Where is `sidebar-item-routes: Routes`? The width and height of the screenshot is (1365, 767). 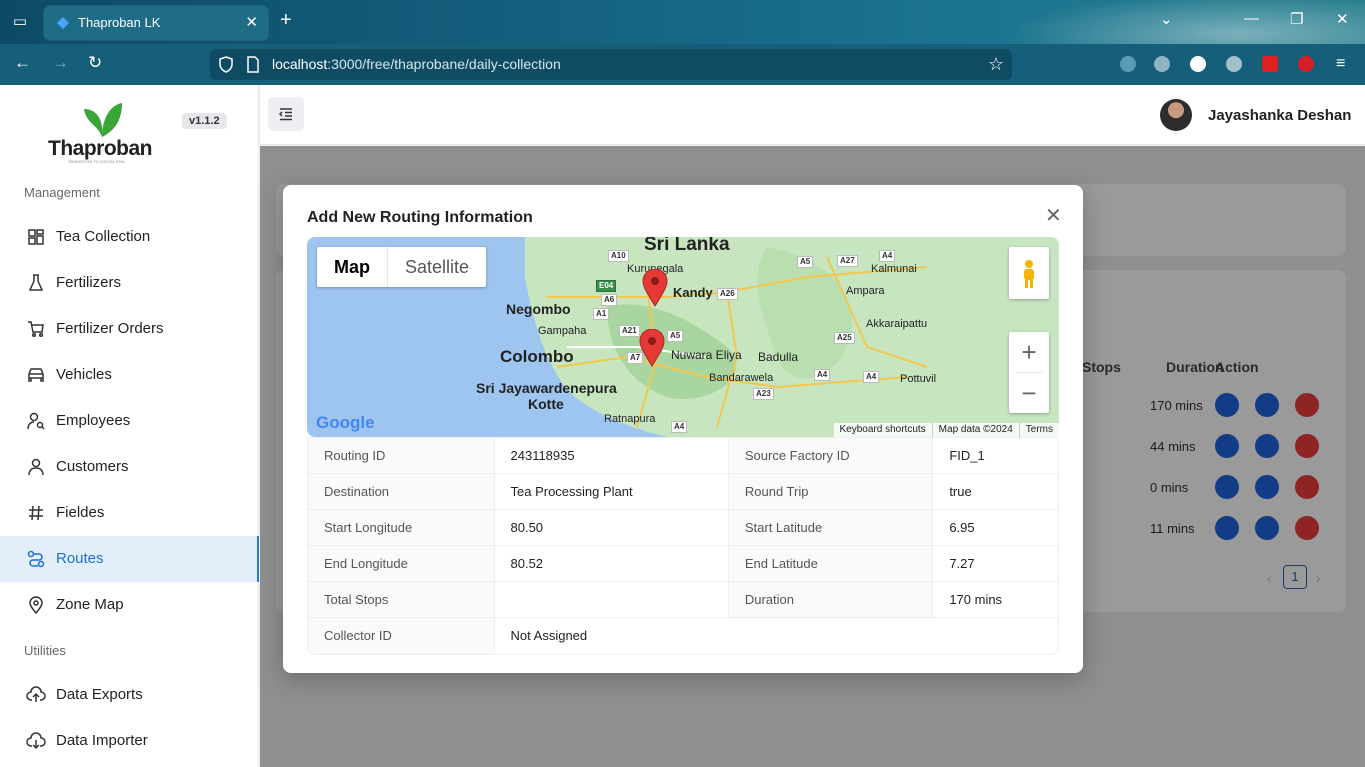 sidebar-item-routes: Routes is located at coordinates (129, 559).